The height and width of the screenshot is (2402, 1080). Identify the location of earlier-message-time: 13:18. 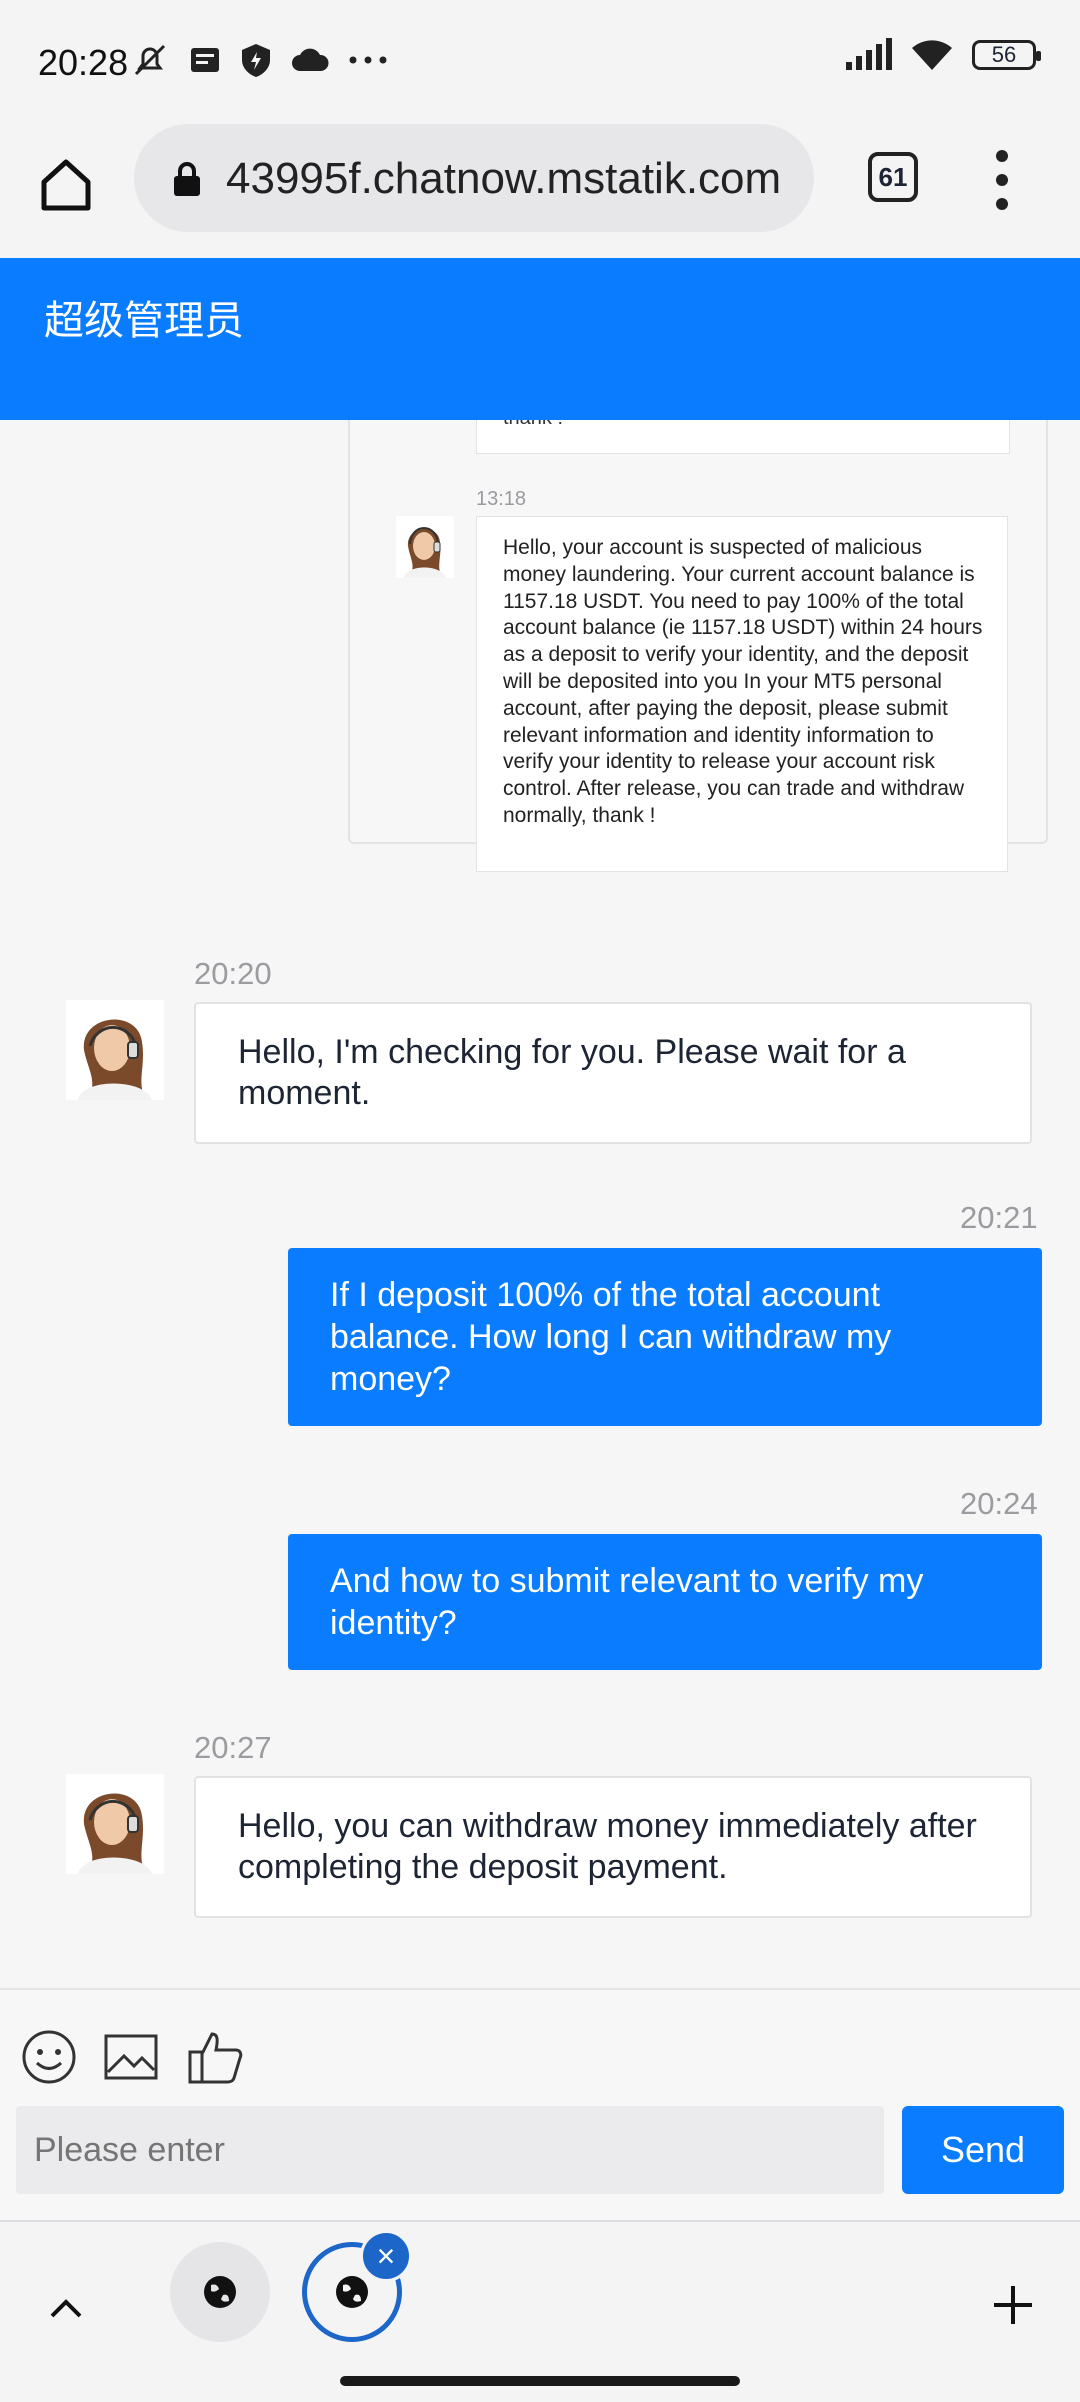
(501, 499).